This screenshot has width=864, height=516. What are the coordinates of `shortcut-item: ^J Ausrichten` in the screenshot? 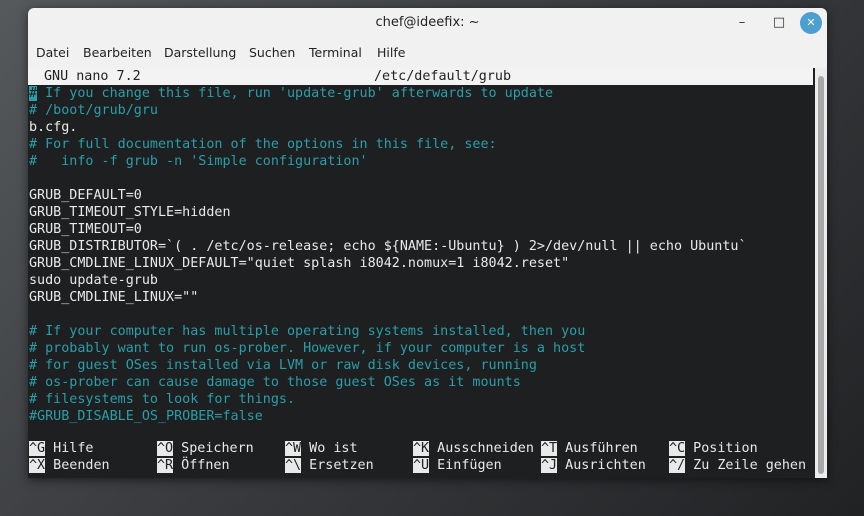 It's located at (593, 465).